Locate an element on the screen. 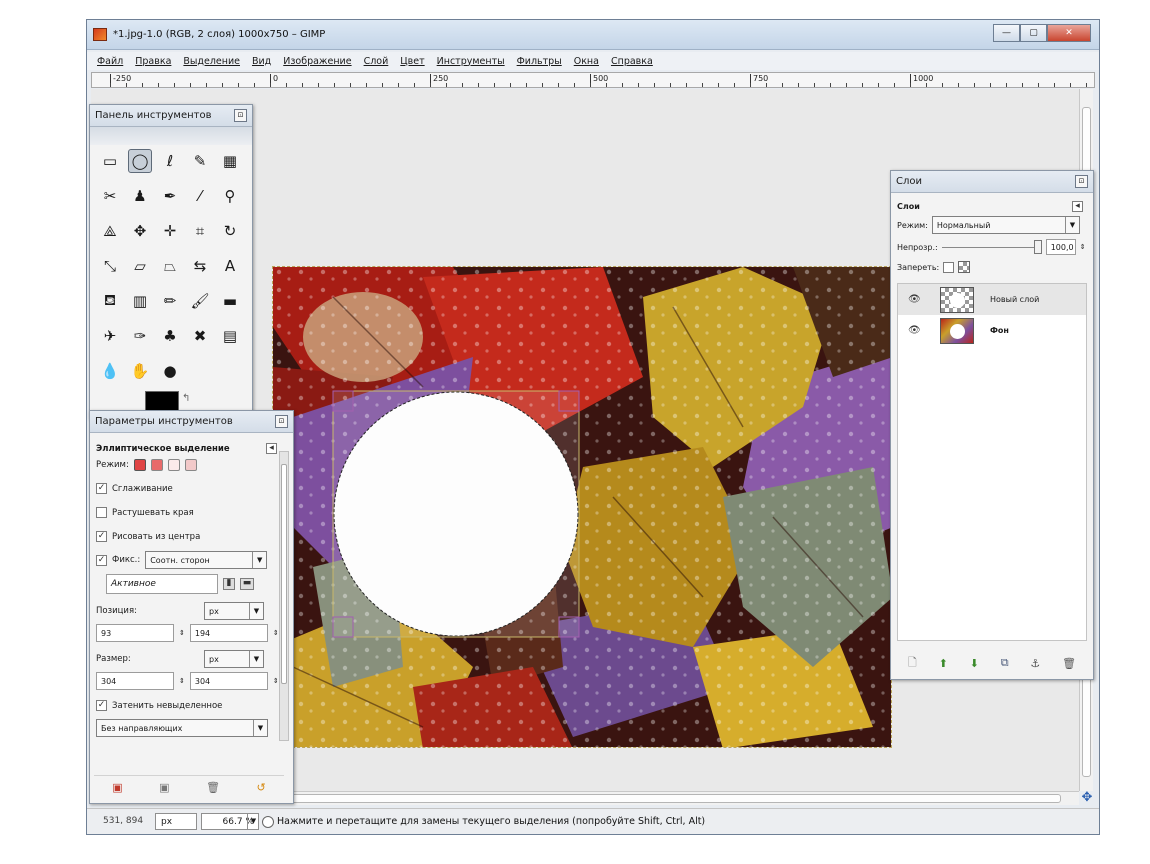 The height and width of the screenshot is (864, 1150). lock-pixels-checkbox is located at coordinates (949, 267).